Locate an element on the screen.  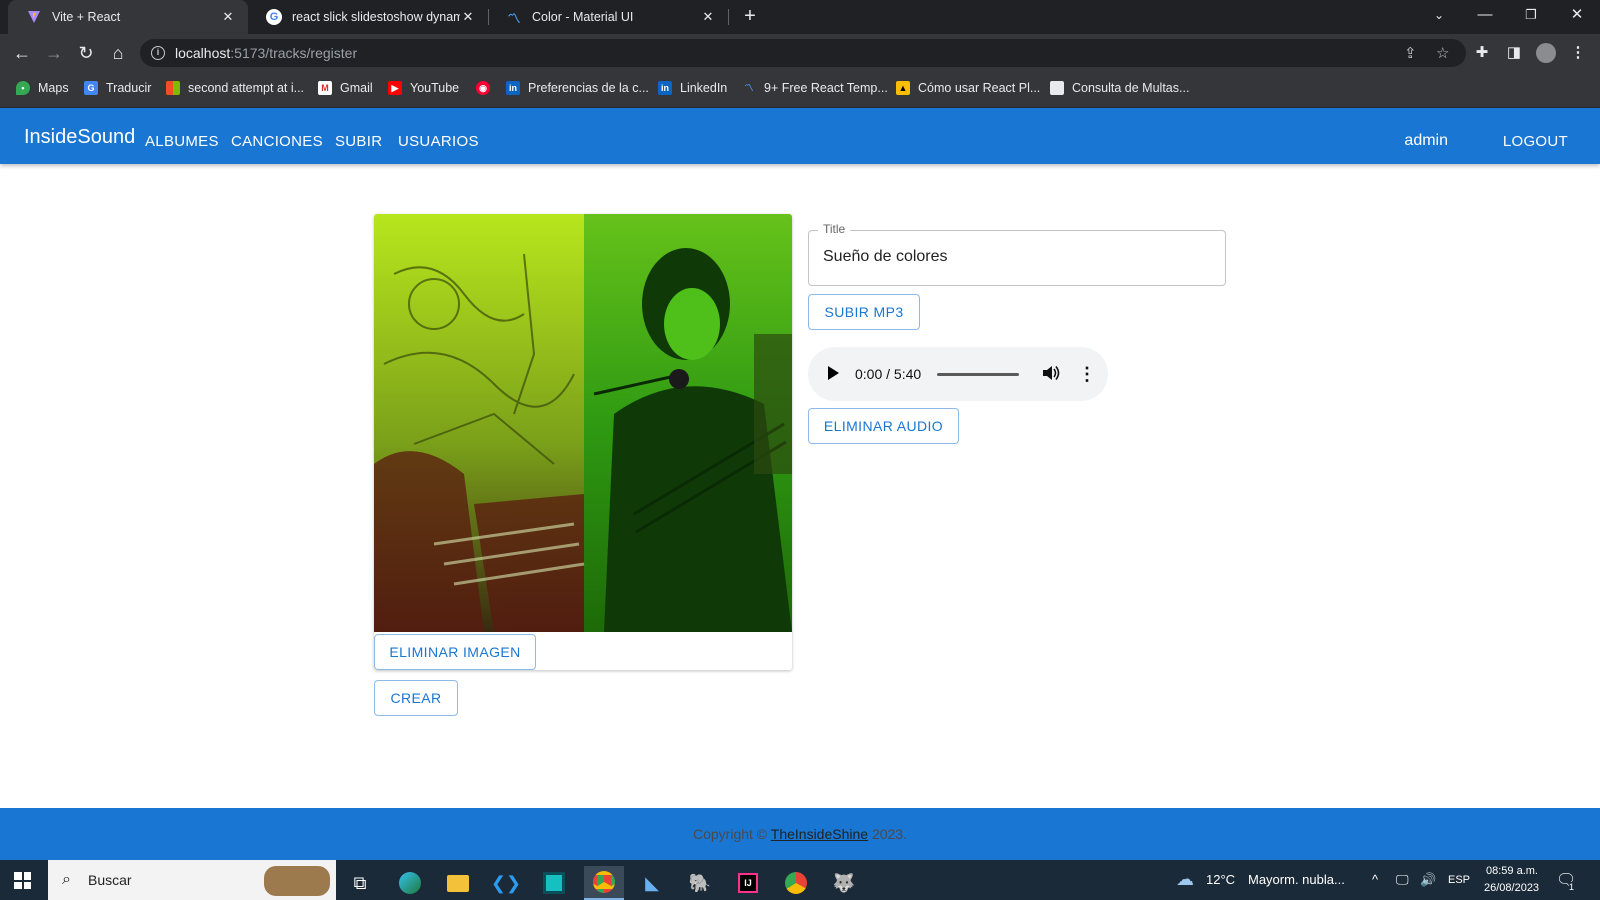
intellij-icon: IJ is located at coordinates (748, 883).